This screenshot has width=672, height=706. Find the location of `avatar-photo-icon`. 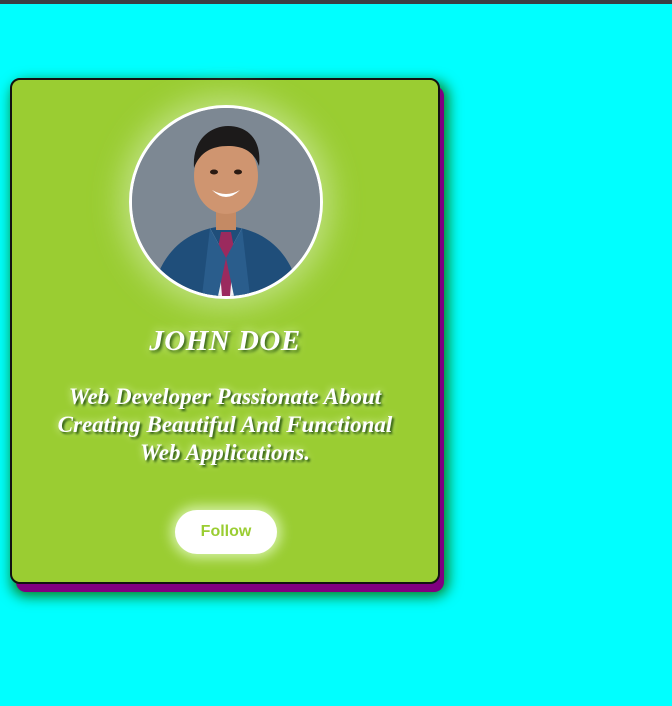

avatar-photo-icon is located at coordinates (226, 202).